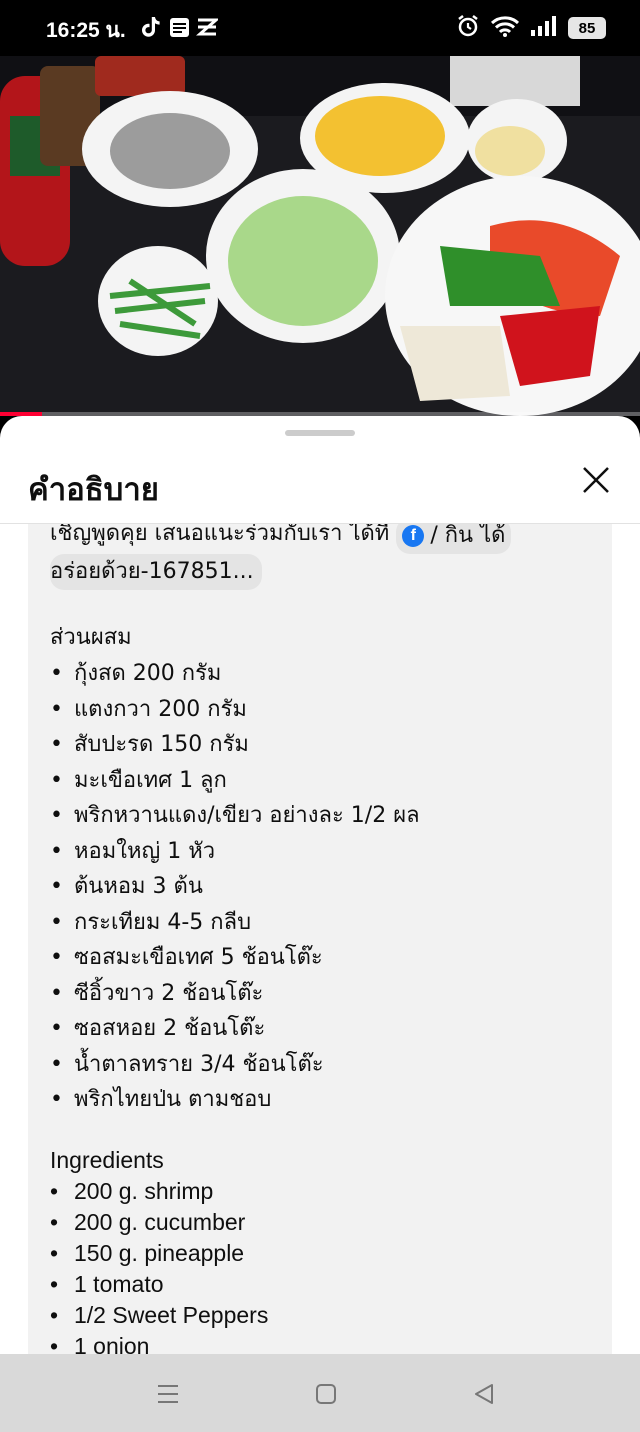 The width and height of the screenshot is (640, 1432). I want to click on tiktok-icon, so click(151, 27).